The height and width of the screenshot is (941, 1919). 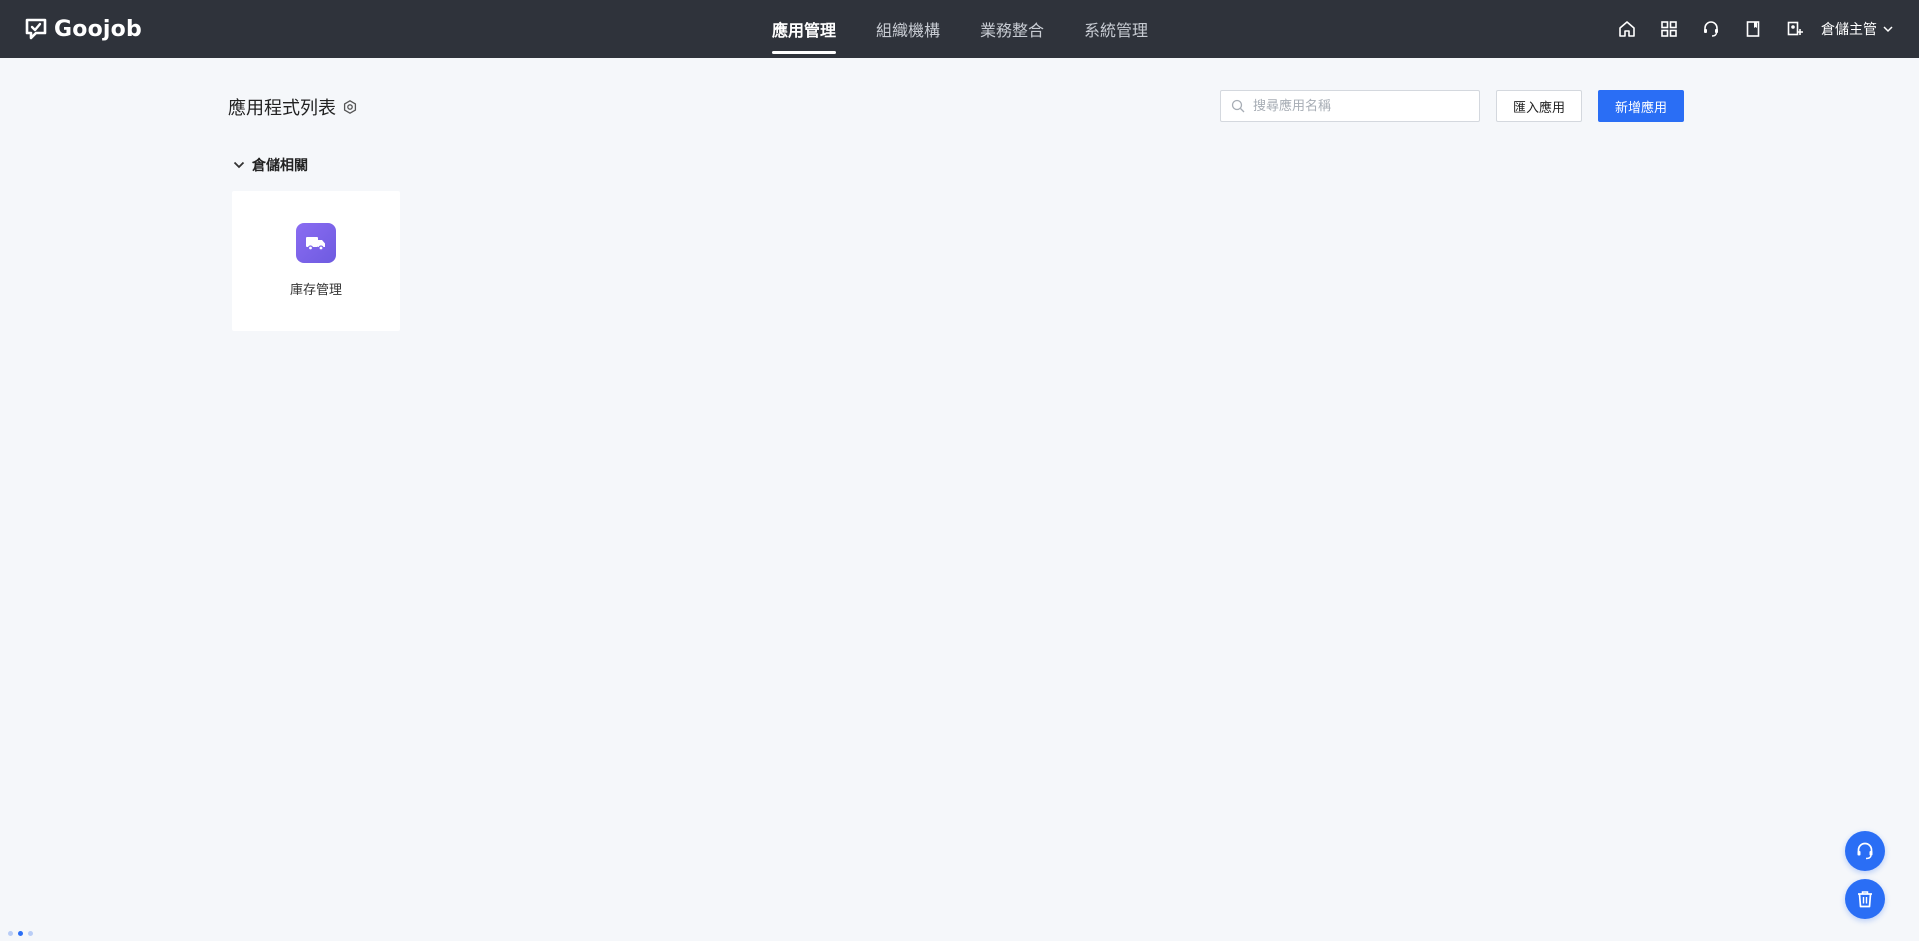 I want to click on truck-icon, so click(x=315, y=244).